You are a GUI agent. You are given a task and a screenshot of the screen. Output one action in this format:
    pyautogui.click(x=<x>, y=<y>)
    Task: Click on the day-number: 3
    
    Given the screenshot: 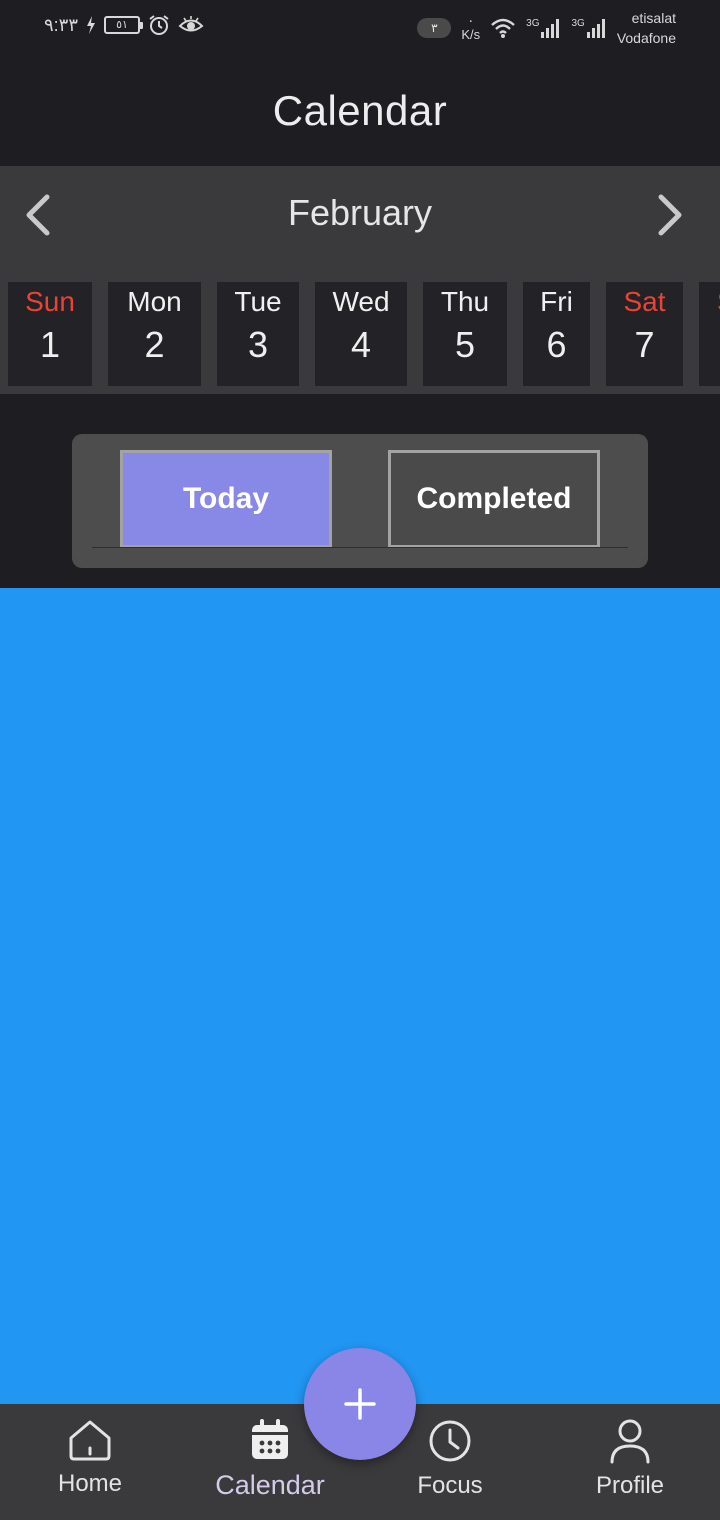 What is the action you would take?
    pyautogui.click(x=258, y=344)
    